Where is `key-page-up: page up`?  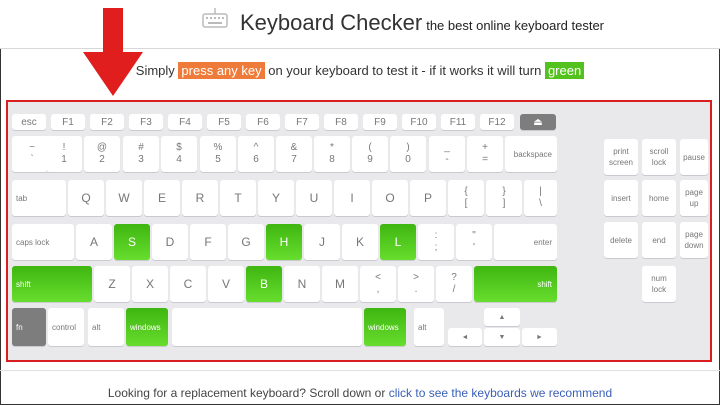 key-page-up: page up is located at coordinates (694, 198).